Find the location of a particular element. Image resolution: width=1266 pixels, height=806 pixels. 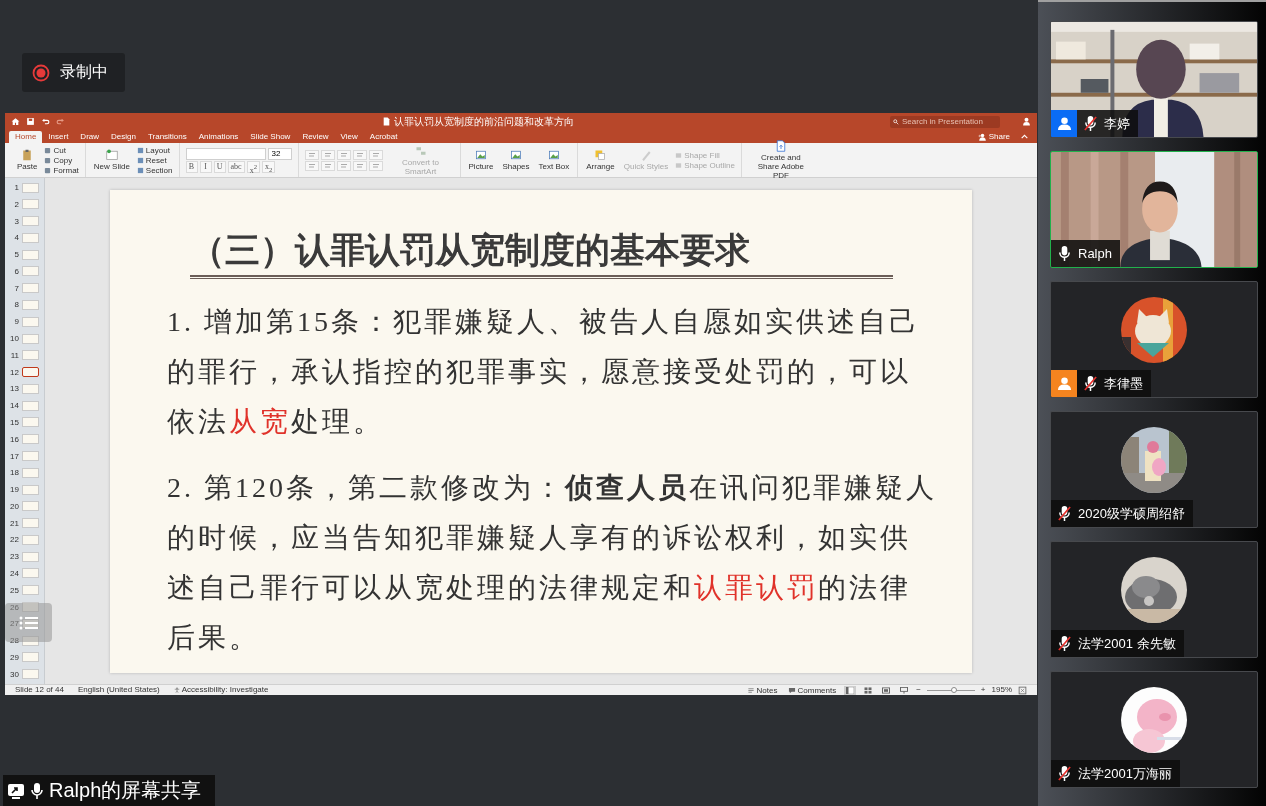

floating-menu is located at coordinates (28, 622).